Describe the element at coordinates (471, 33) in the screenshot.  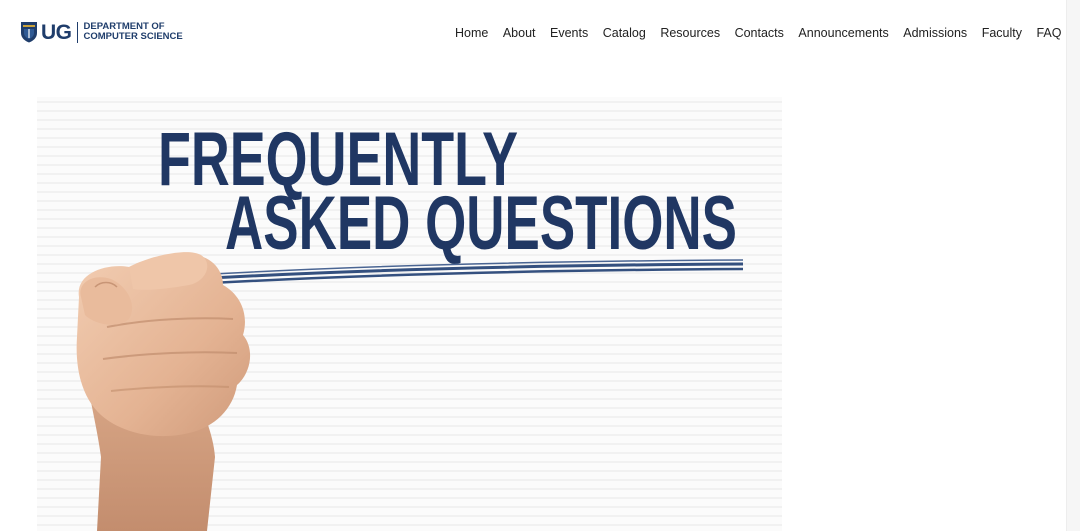
I see `nav-link-home: Home` at that location.